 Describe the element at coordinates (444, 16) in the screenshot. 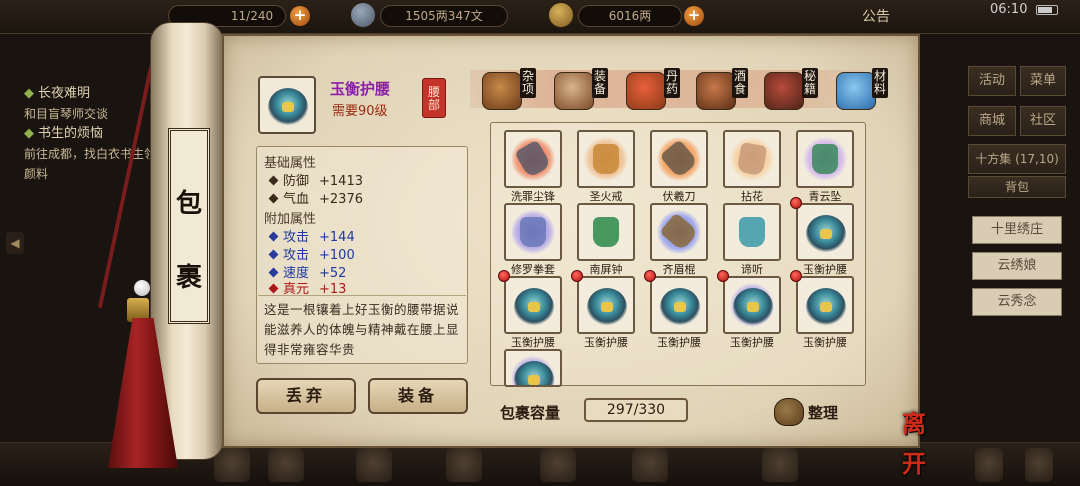

I see `copper-display: 1505两347文` at that location.